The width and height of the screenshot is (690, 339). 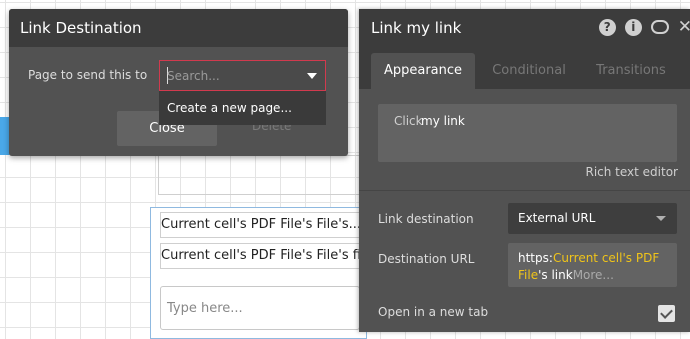 I want to click on tab-transitions: Transitions, so click(x=631, y=71).